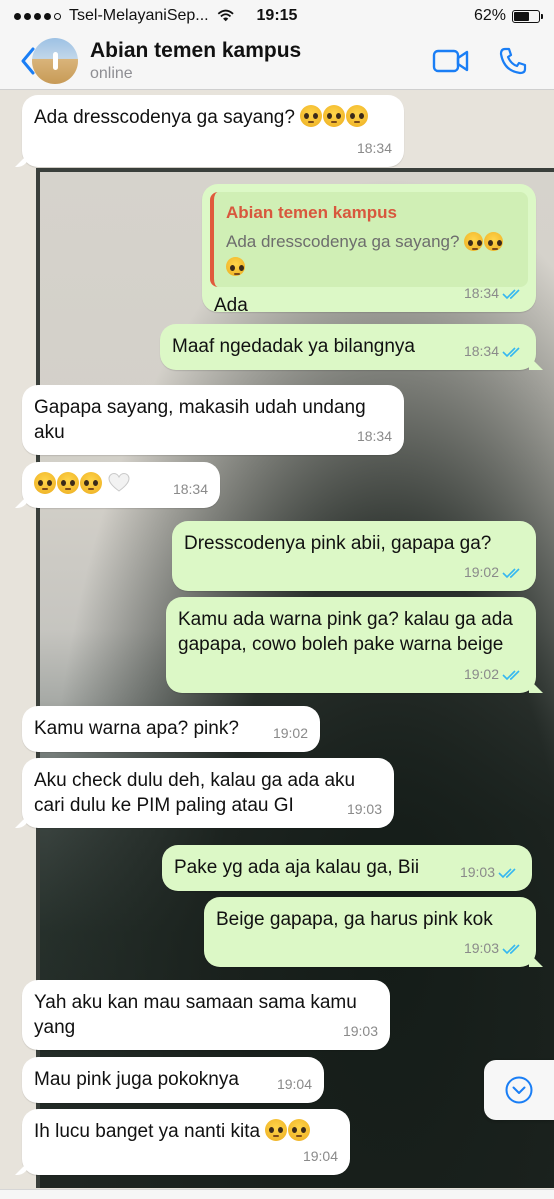  I want to click on contact-status: online, so click(111, 73).